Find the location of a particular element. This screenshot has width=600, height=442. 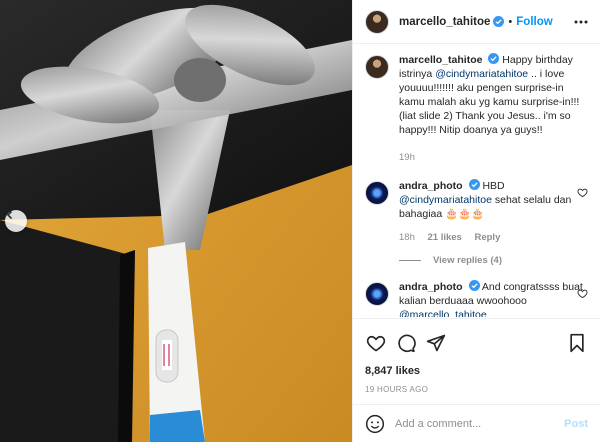

caption-avatar is located at coordinates (377, 67).